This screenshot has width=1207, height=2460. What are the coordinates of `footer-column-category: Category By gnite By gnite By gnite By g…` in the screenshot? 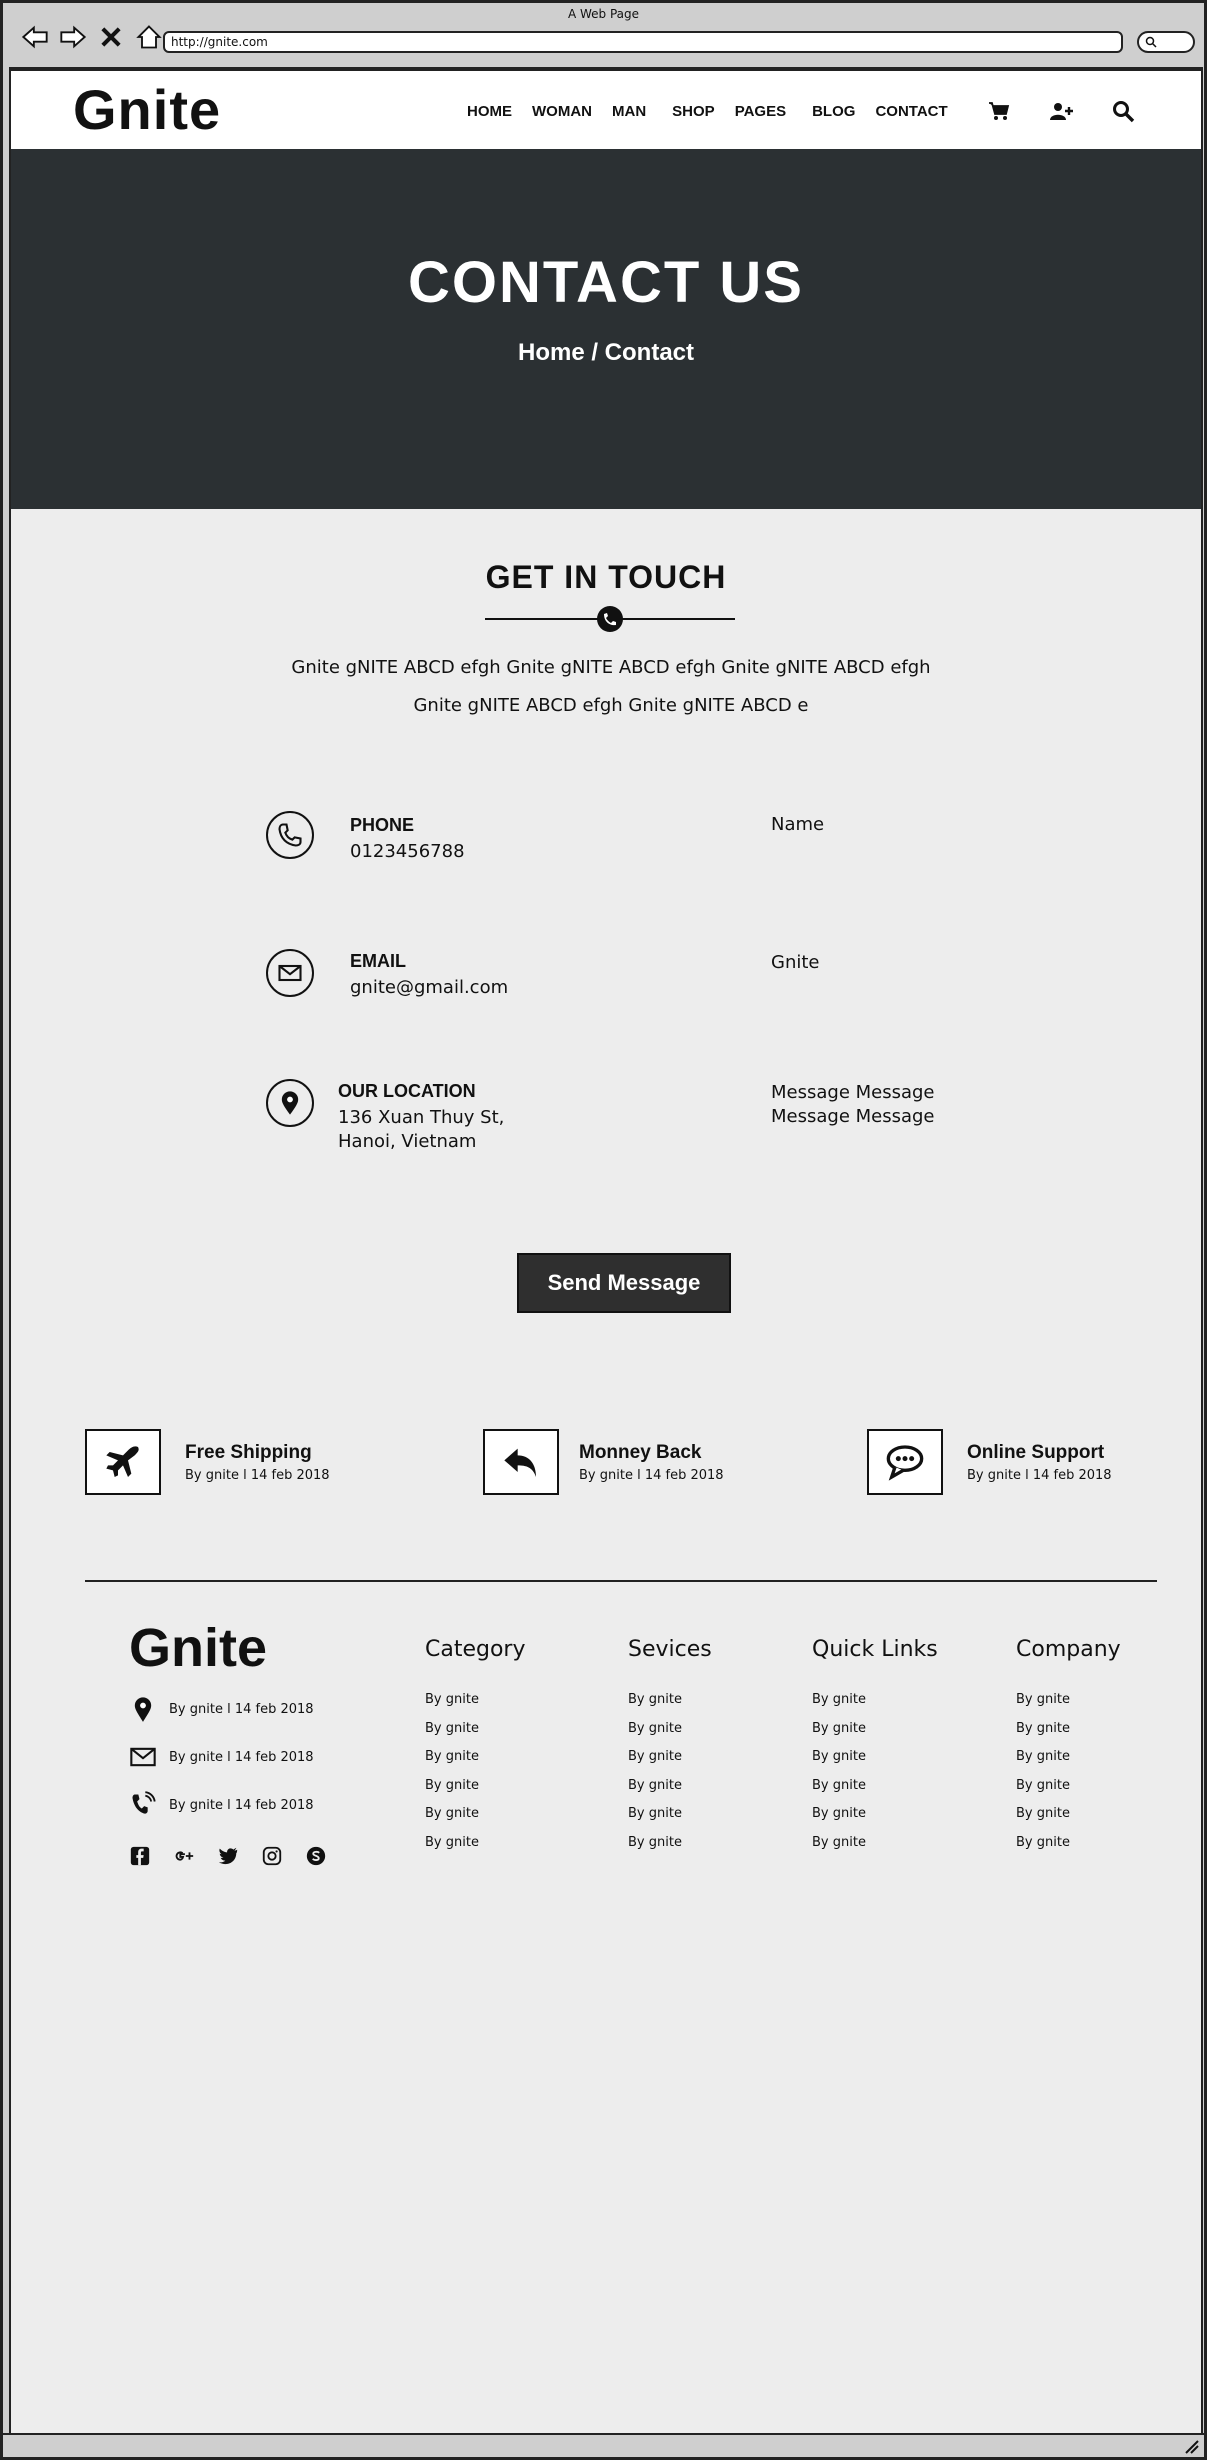 It's located at (475, 1750).